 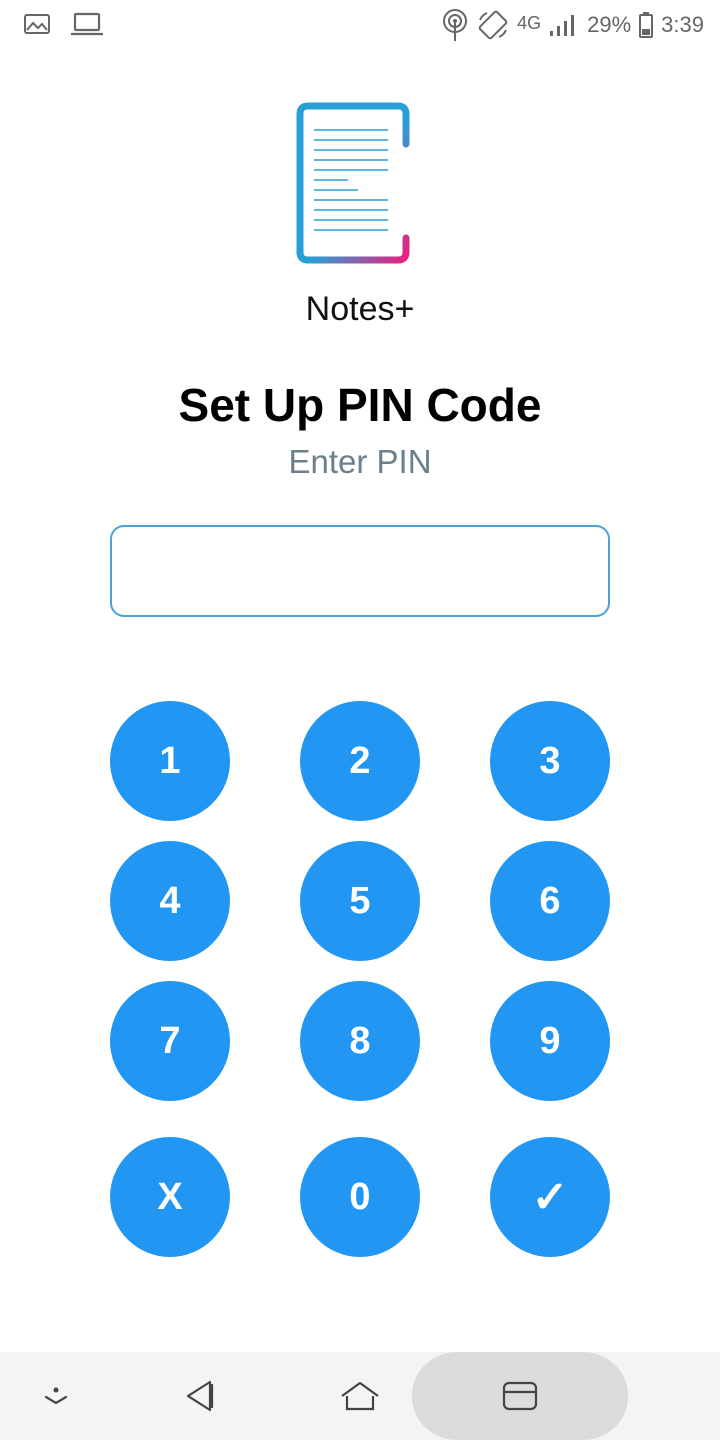 I want to click on navigation-bar, so click(x=360, y=1396).